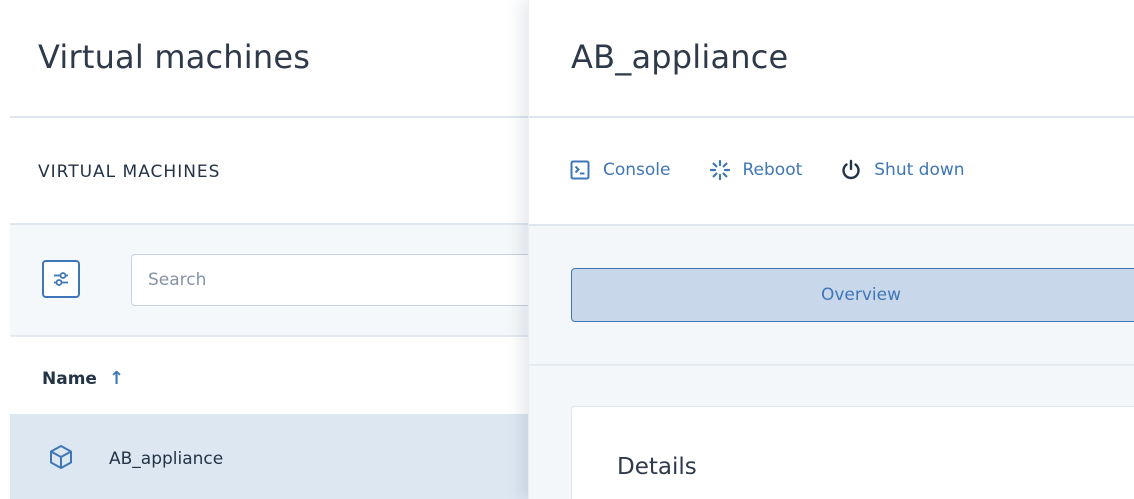  What do you see at coordinates (69, 378) in the screenshot?
I see `column-header-label: Name` at bounding box center [69, 378].